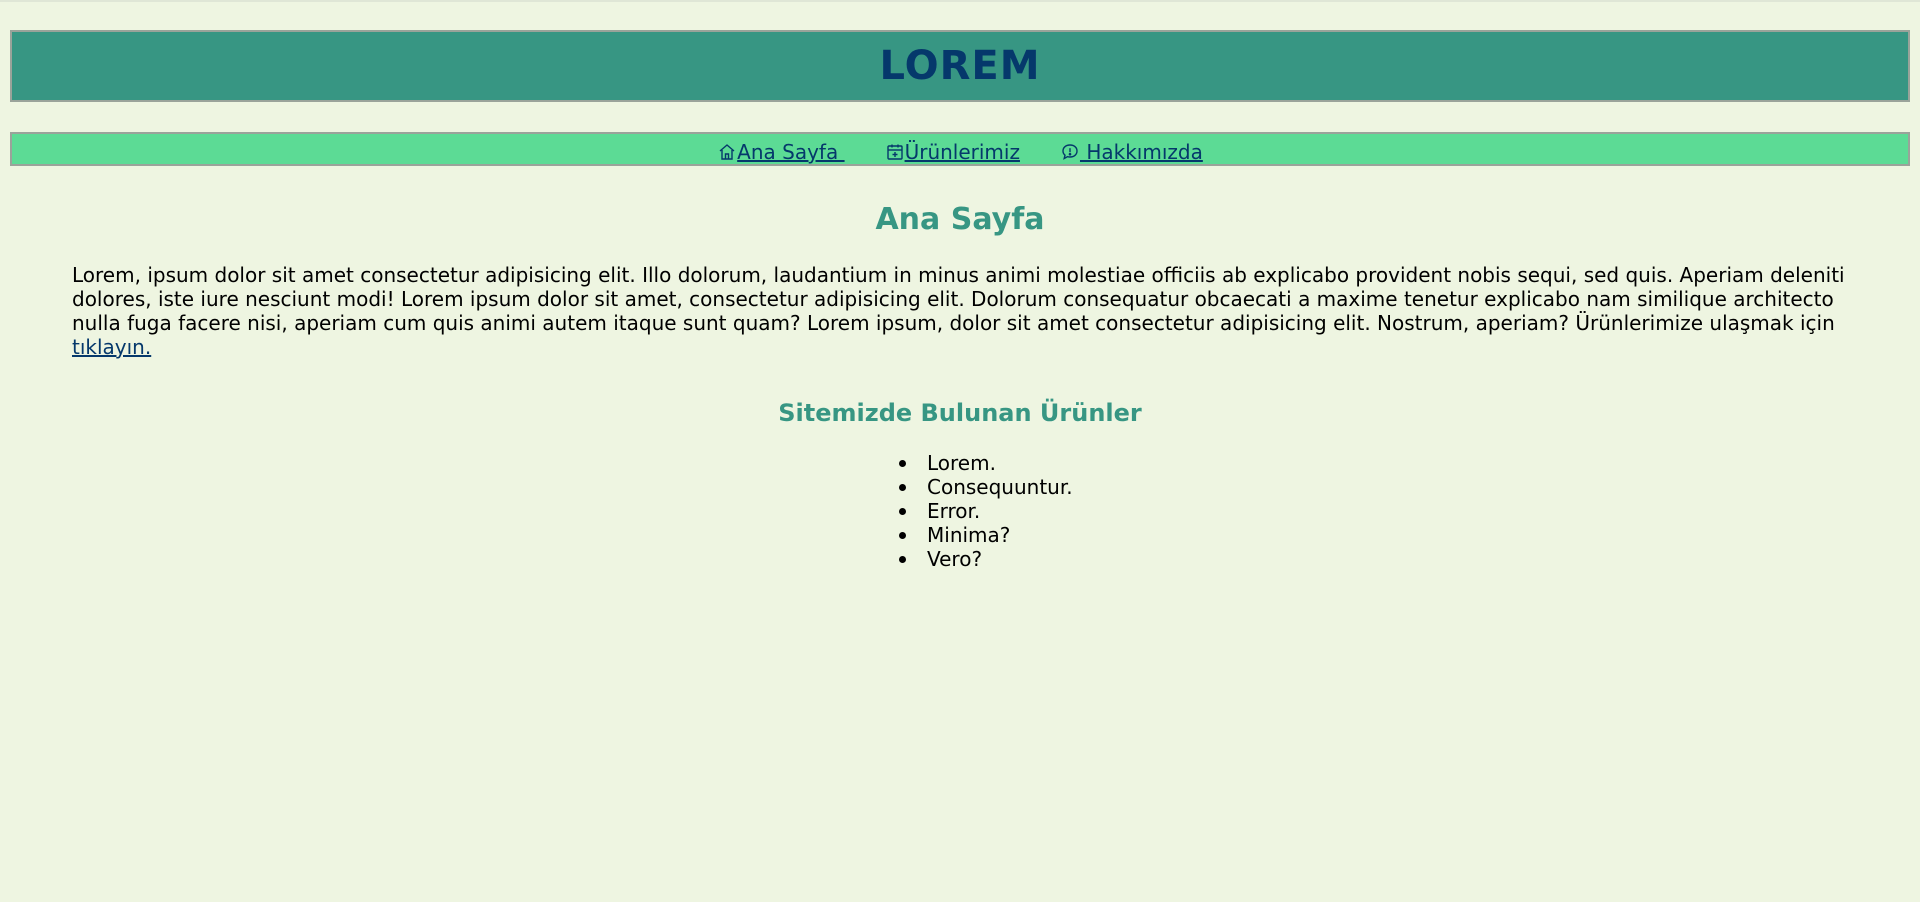  Describe the element at coordinates (111, 347) in the screenshot. I see `products-link: tıklayın.` at that location.